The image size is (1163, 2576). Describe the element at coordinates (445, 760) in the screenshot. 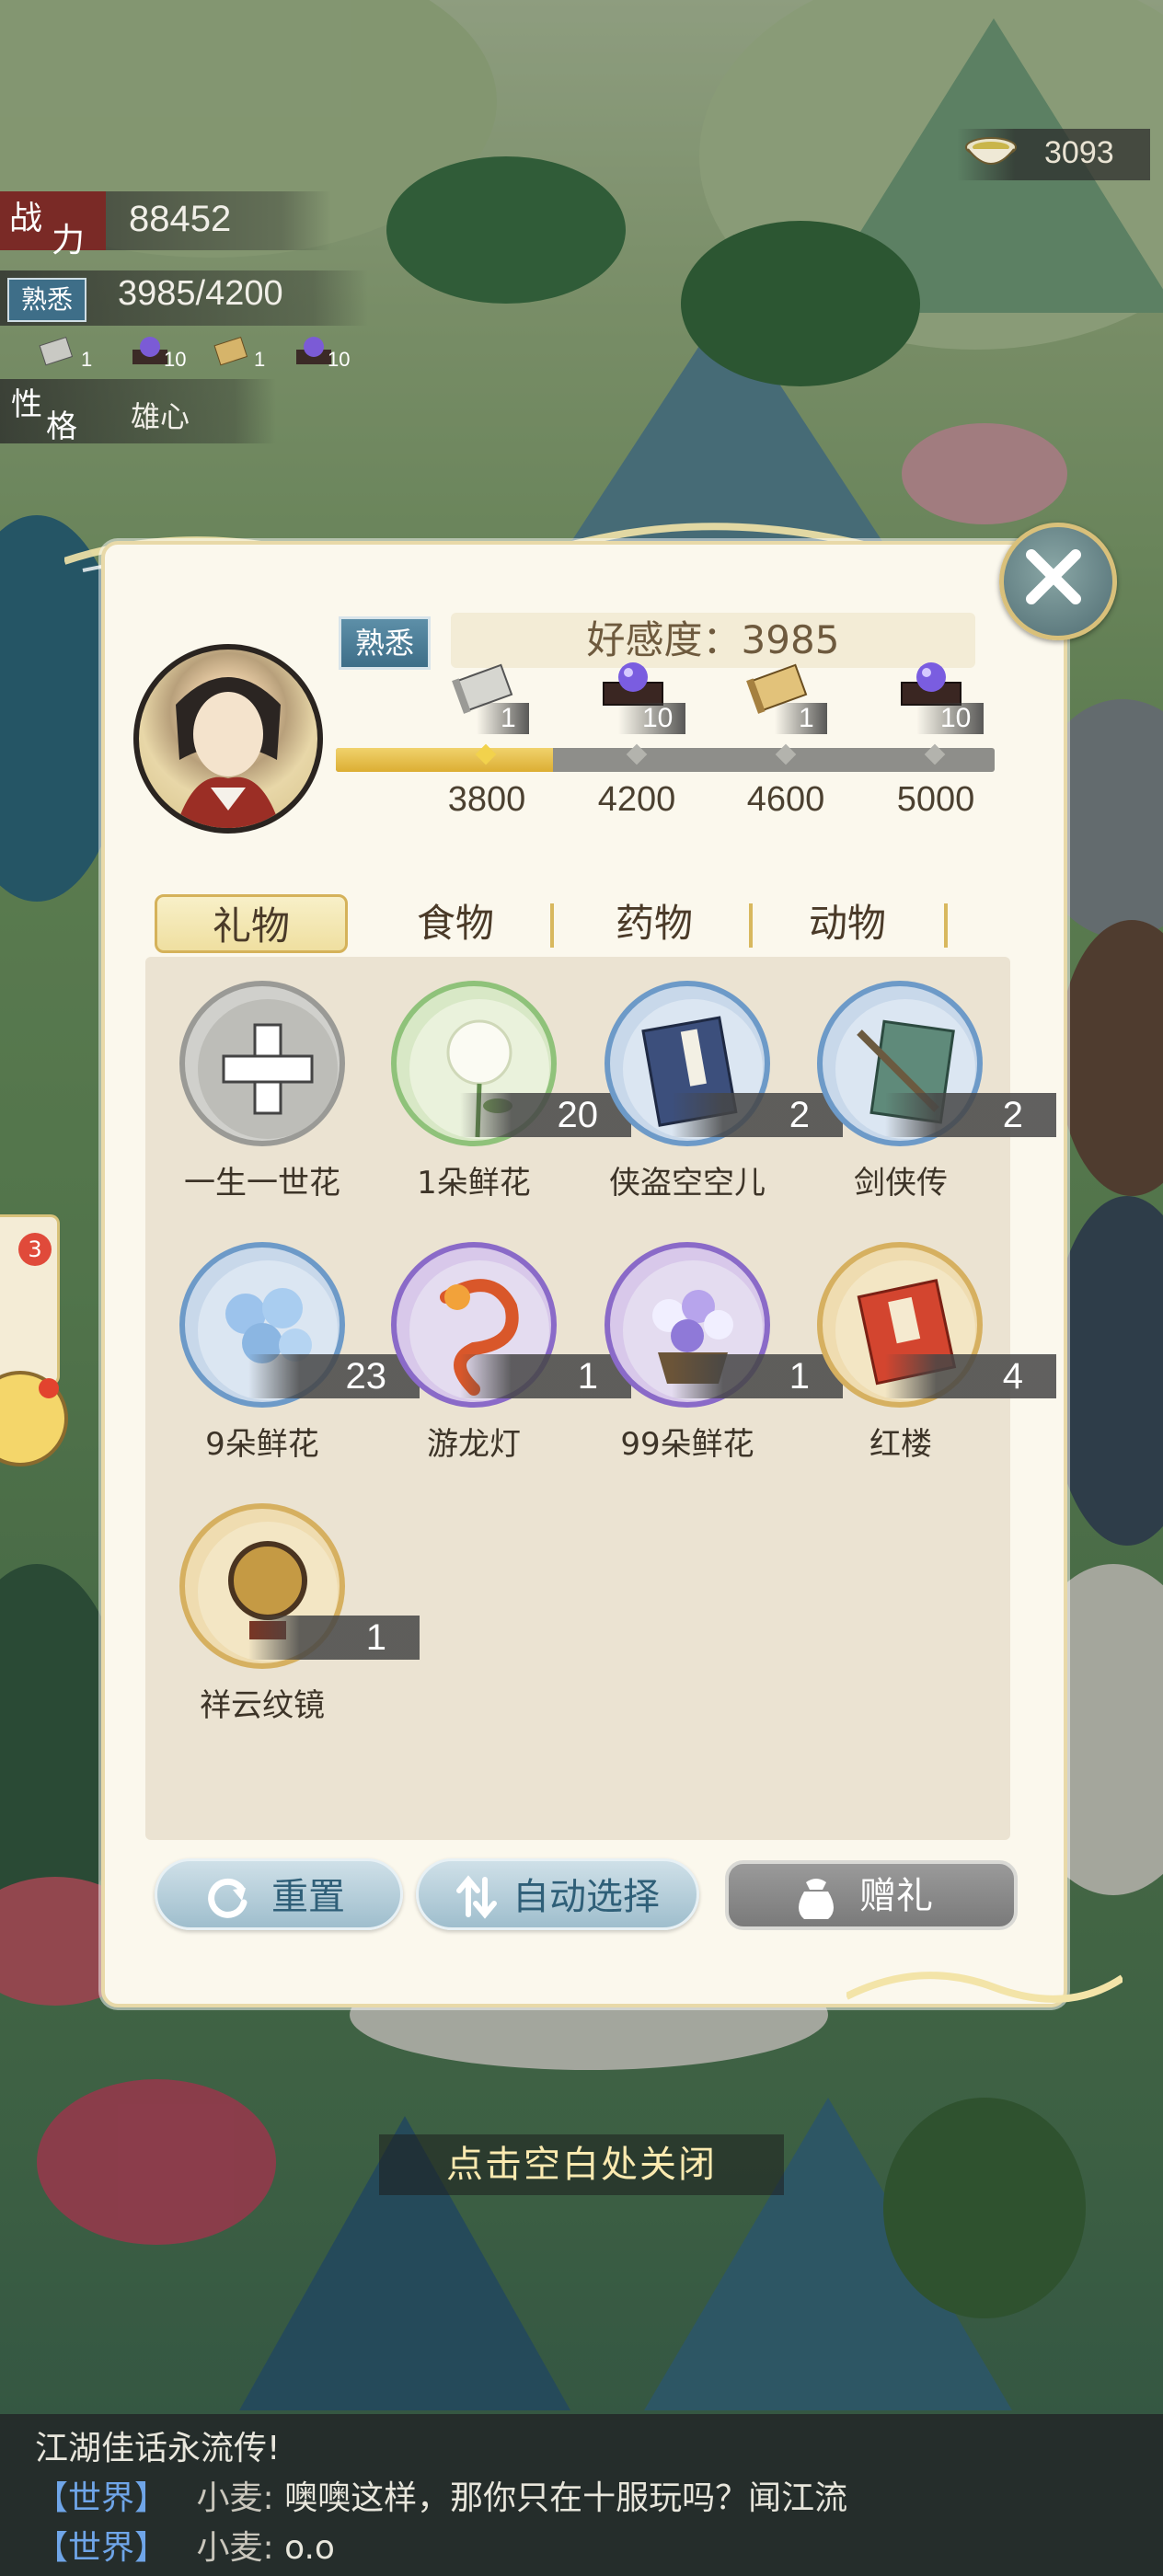

I see `affinity-progress-fill` at that location.